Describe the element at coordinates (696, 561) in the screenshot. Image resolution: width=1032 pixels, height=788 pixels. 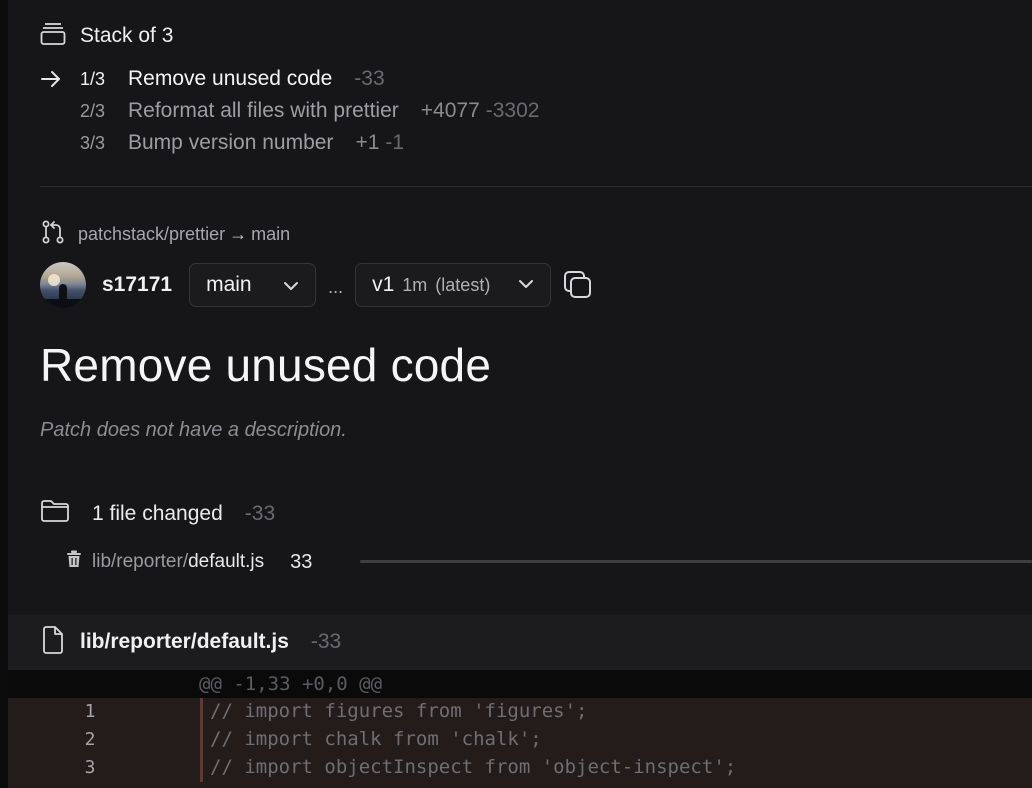
I see `change-bar` at that location.